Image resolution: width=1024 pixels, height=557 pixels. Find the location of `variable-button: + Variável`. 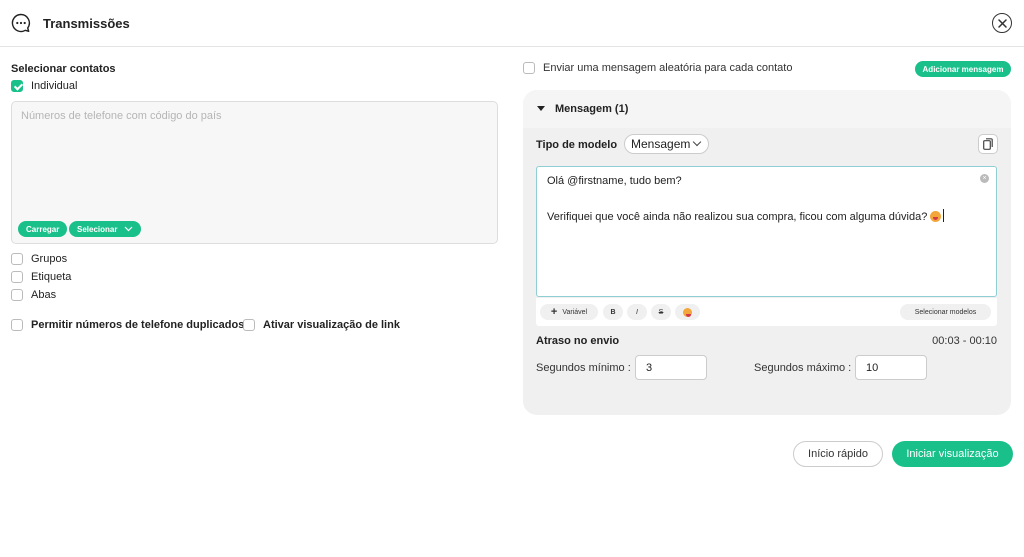

variable-button: + Variável is located at coordinates (569, 312).